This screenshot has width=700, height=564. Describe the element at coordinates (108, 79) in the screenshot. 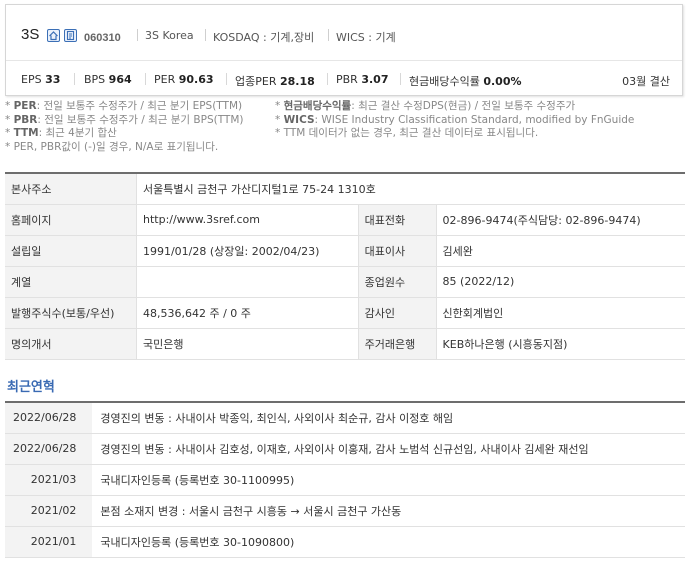

I see `metric-bps: BPS 964` at that location.